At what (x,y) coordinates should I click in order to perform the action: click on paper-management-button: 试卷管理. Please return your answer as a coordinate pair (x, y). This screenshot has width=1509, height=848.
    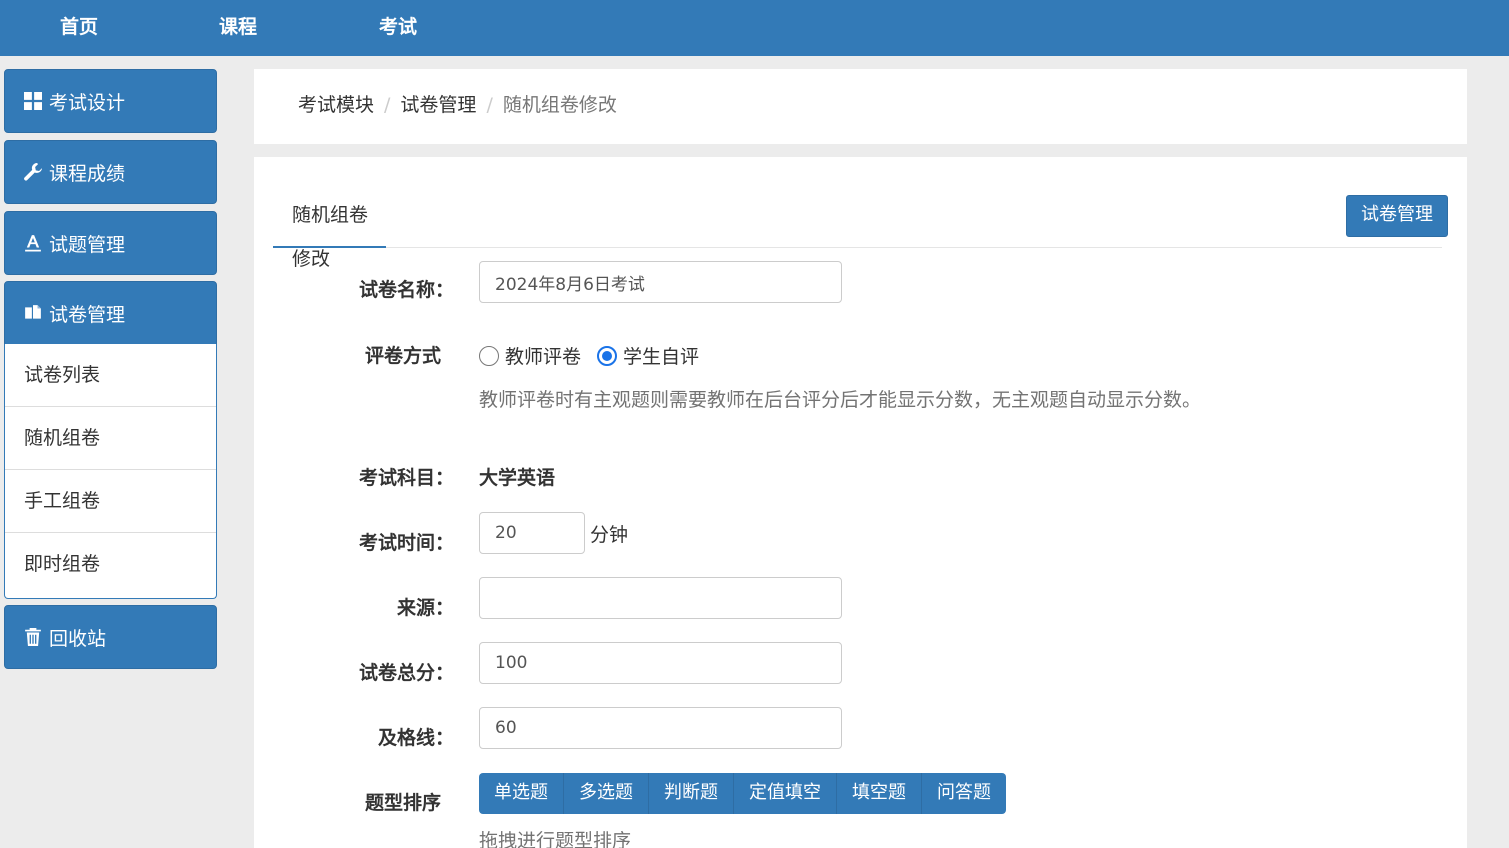
    Looking at the image, I should click on (1397, 216).